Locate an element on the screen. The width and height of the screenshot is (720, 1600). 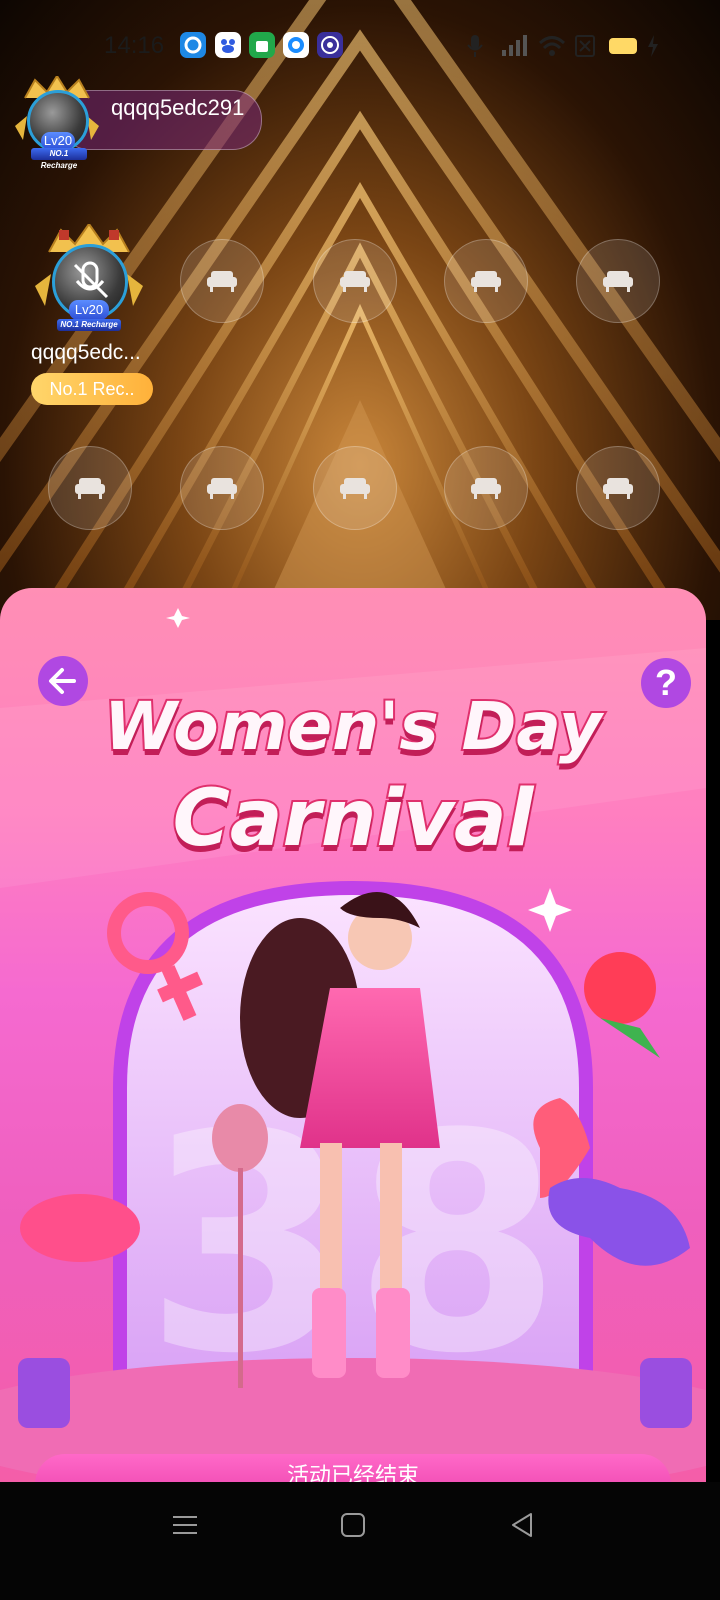
status-bar: 14:16 is located at coordinates (360, 45).